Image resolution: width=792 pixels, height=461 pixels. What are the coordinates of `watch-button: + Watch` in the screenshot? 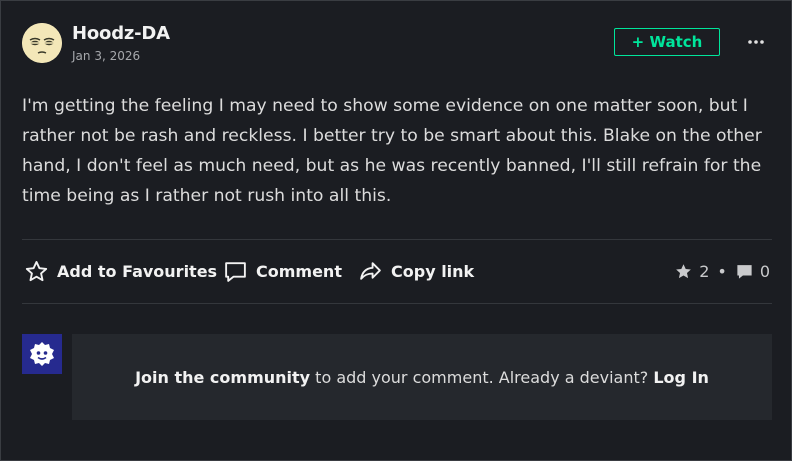 It's located at (667, 42).